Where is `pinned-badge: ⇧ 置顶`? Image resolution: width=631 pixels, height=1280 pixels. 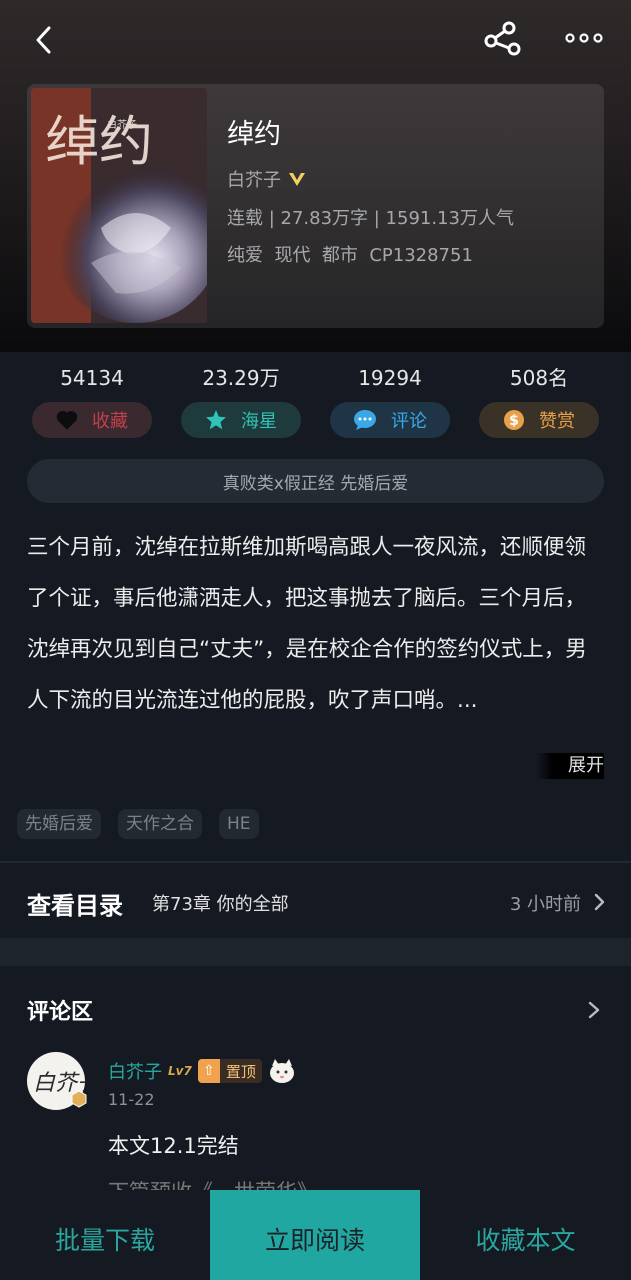 pinned-badge: ⇧ 置顶 is located at coordinates (229, 1071).